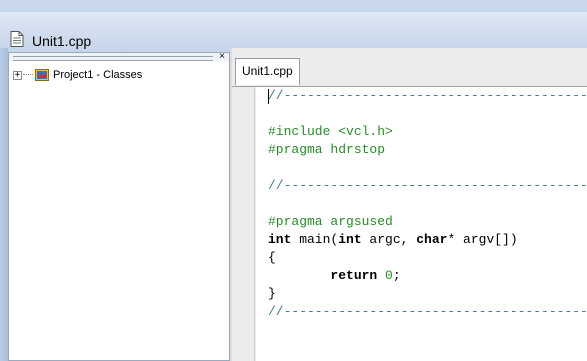 This screenshot has width=587, height=361. I want to click on tree-item-label: Project1 - Classes, so click(98, 75).